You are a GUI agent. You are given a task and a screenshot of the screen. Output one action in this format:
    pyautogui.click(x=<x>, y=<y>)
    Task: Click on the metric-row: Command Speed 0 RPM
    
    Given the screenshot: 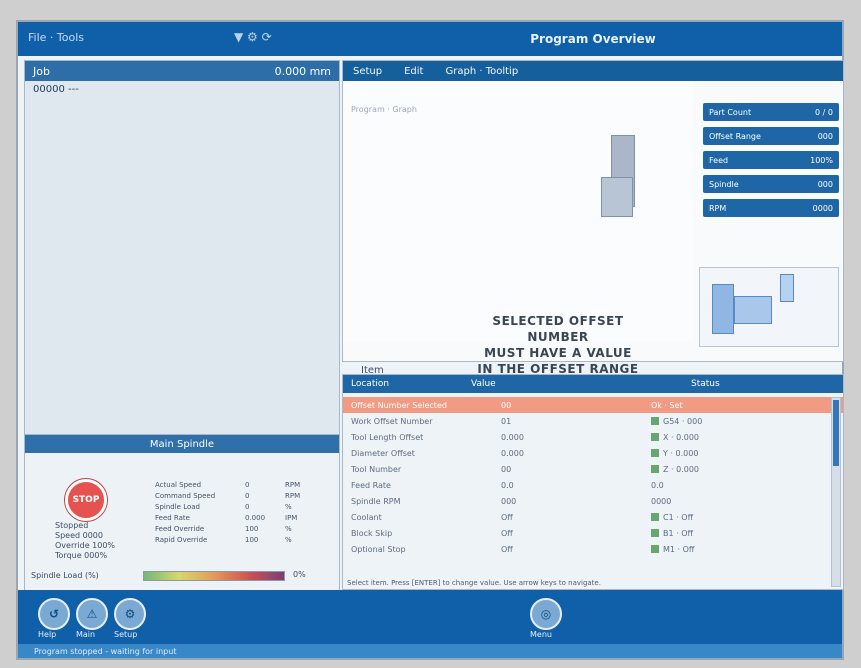 What is the action you would take?
    pyautogui.click(x=228, y=495)
    